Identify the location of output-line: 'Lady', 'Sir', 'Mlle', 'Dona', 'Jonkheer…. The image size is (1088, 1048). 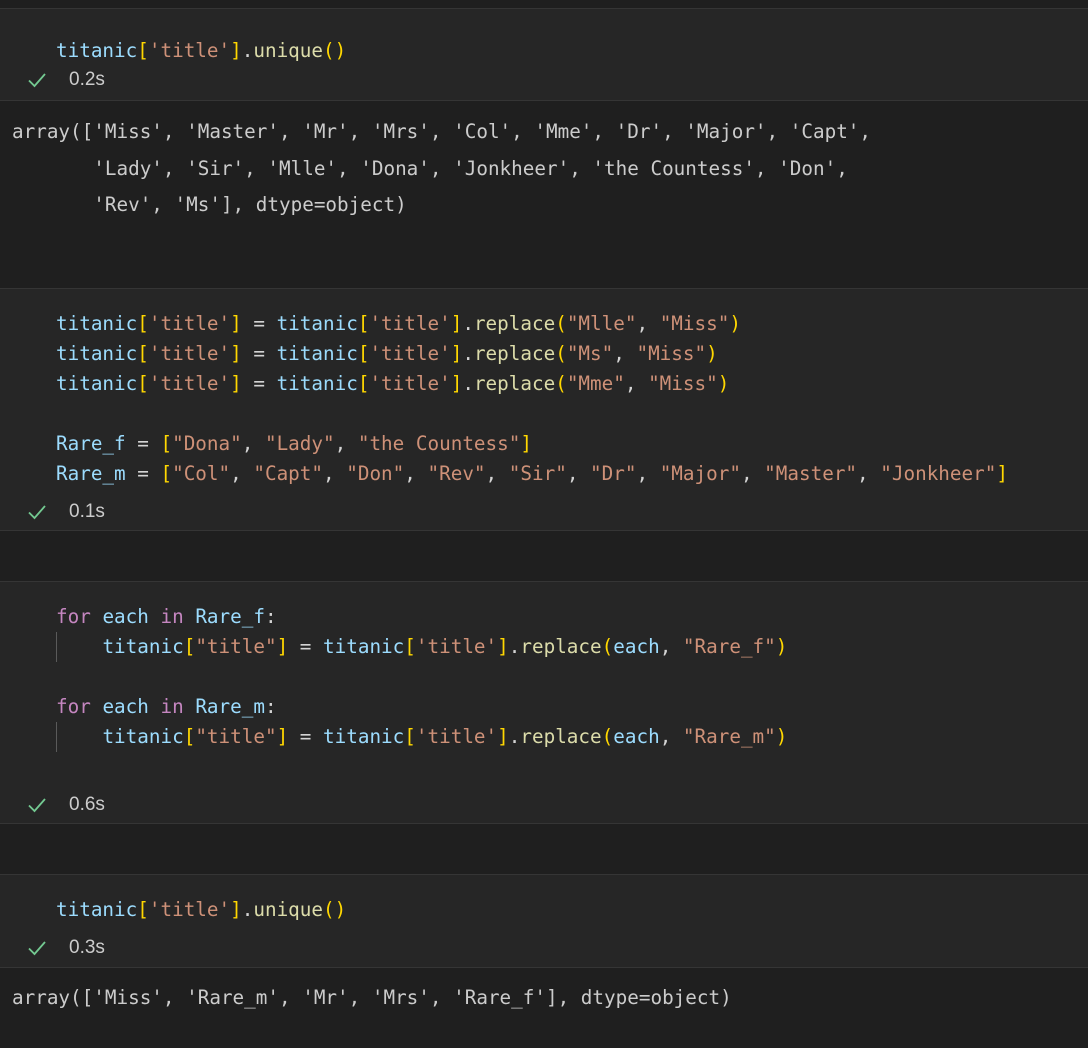
(430, 168).